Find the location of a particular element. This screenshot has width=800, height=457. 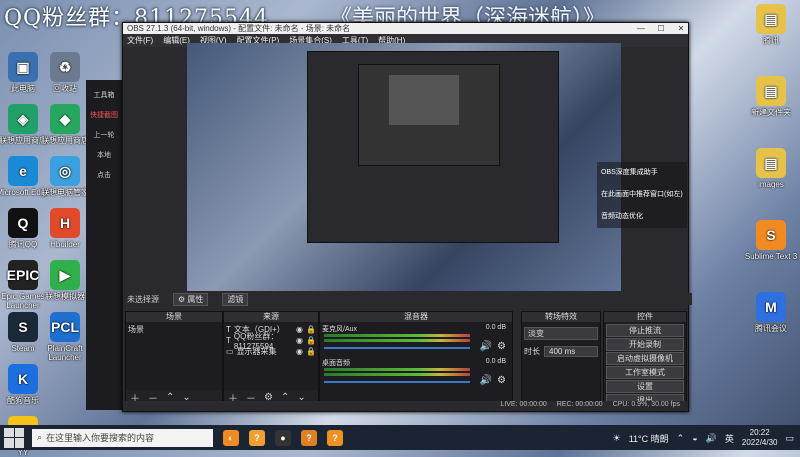

desktop-icon-label: 腾讯 is located at coordinates (771, 40).